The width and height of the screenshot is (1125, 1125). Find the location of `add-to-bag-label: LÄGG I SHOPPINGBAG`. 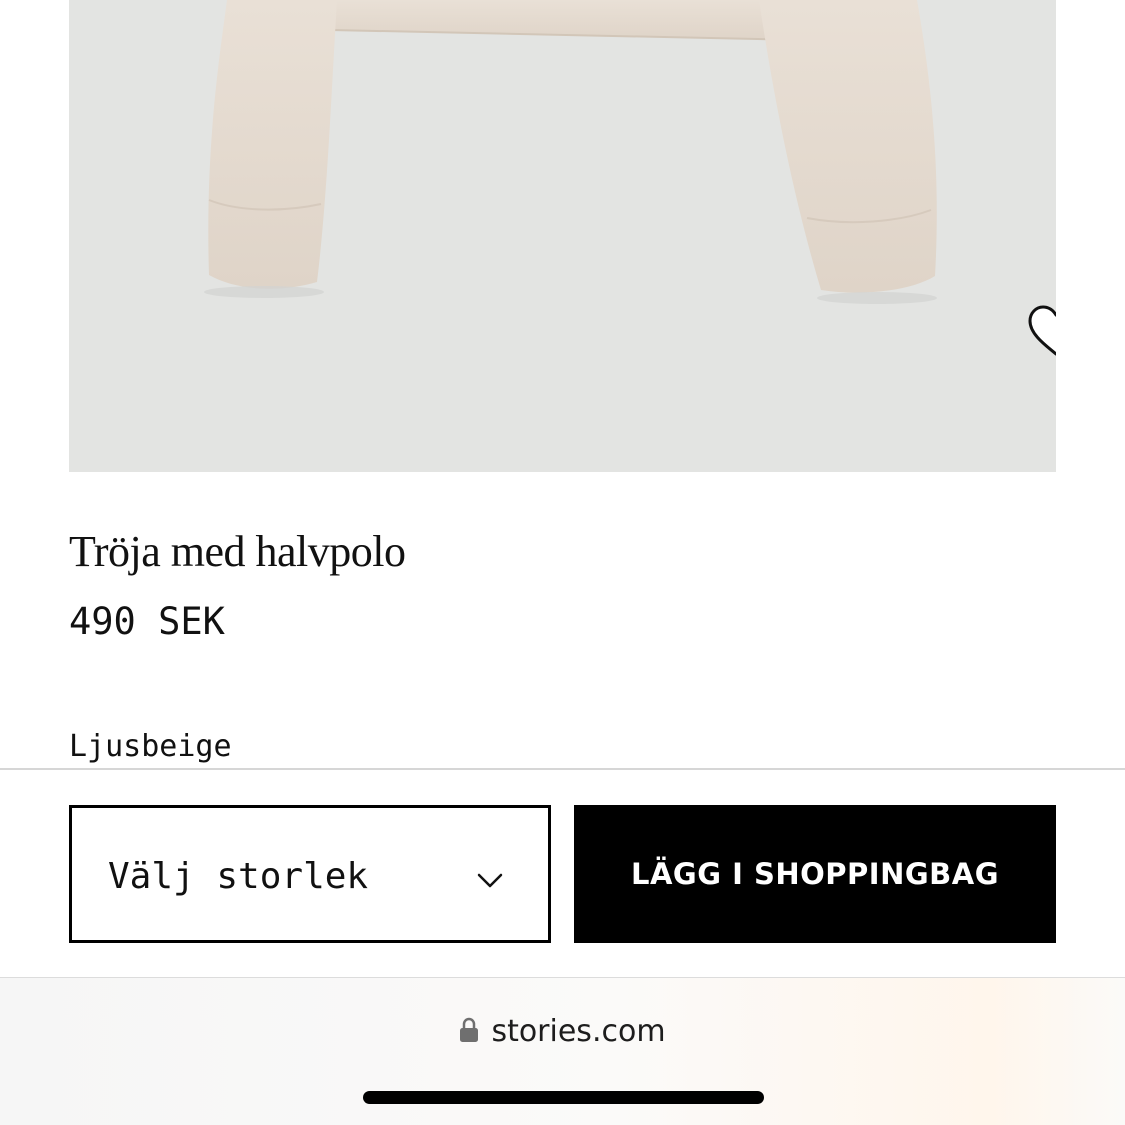

add-to-bag-label: LÄGG I SHOPPINGBAG is located at coordinates (815, 874).